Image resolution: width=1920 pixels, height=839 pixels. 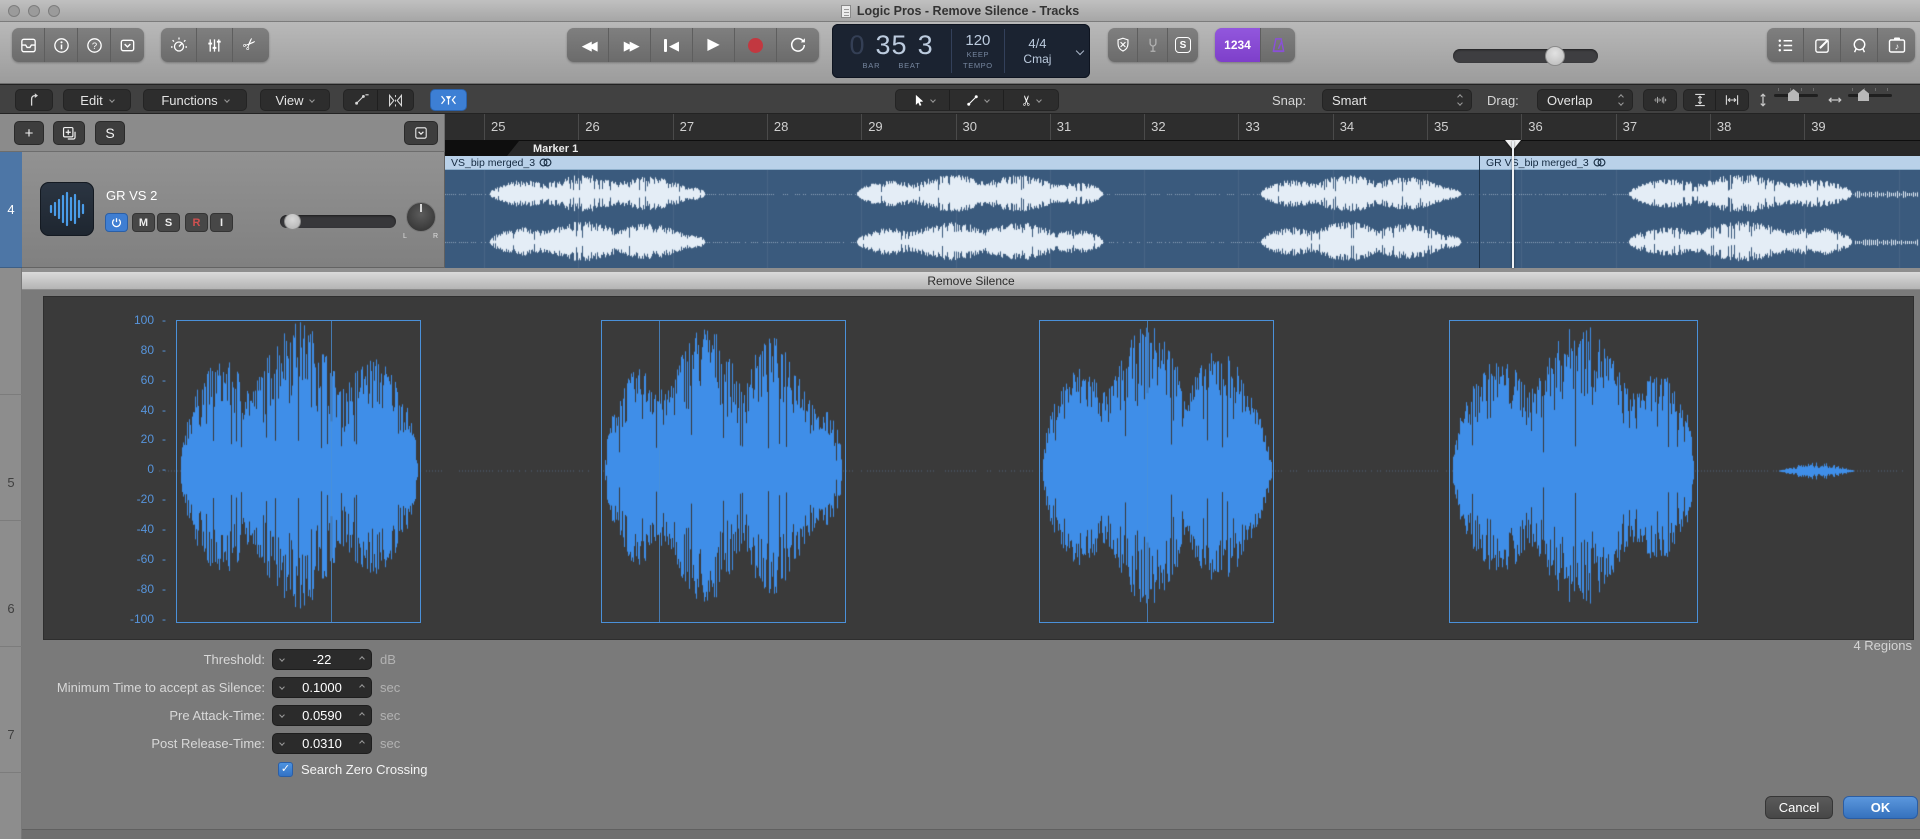 I want to click on marker-1: Marker 1, so click(x=1213, y=148).